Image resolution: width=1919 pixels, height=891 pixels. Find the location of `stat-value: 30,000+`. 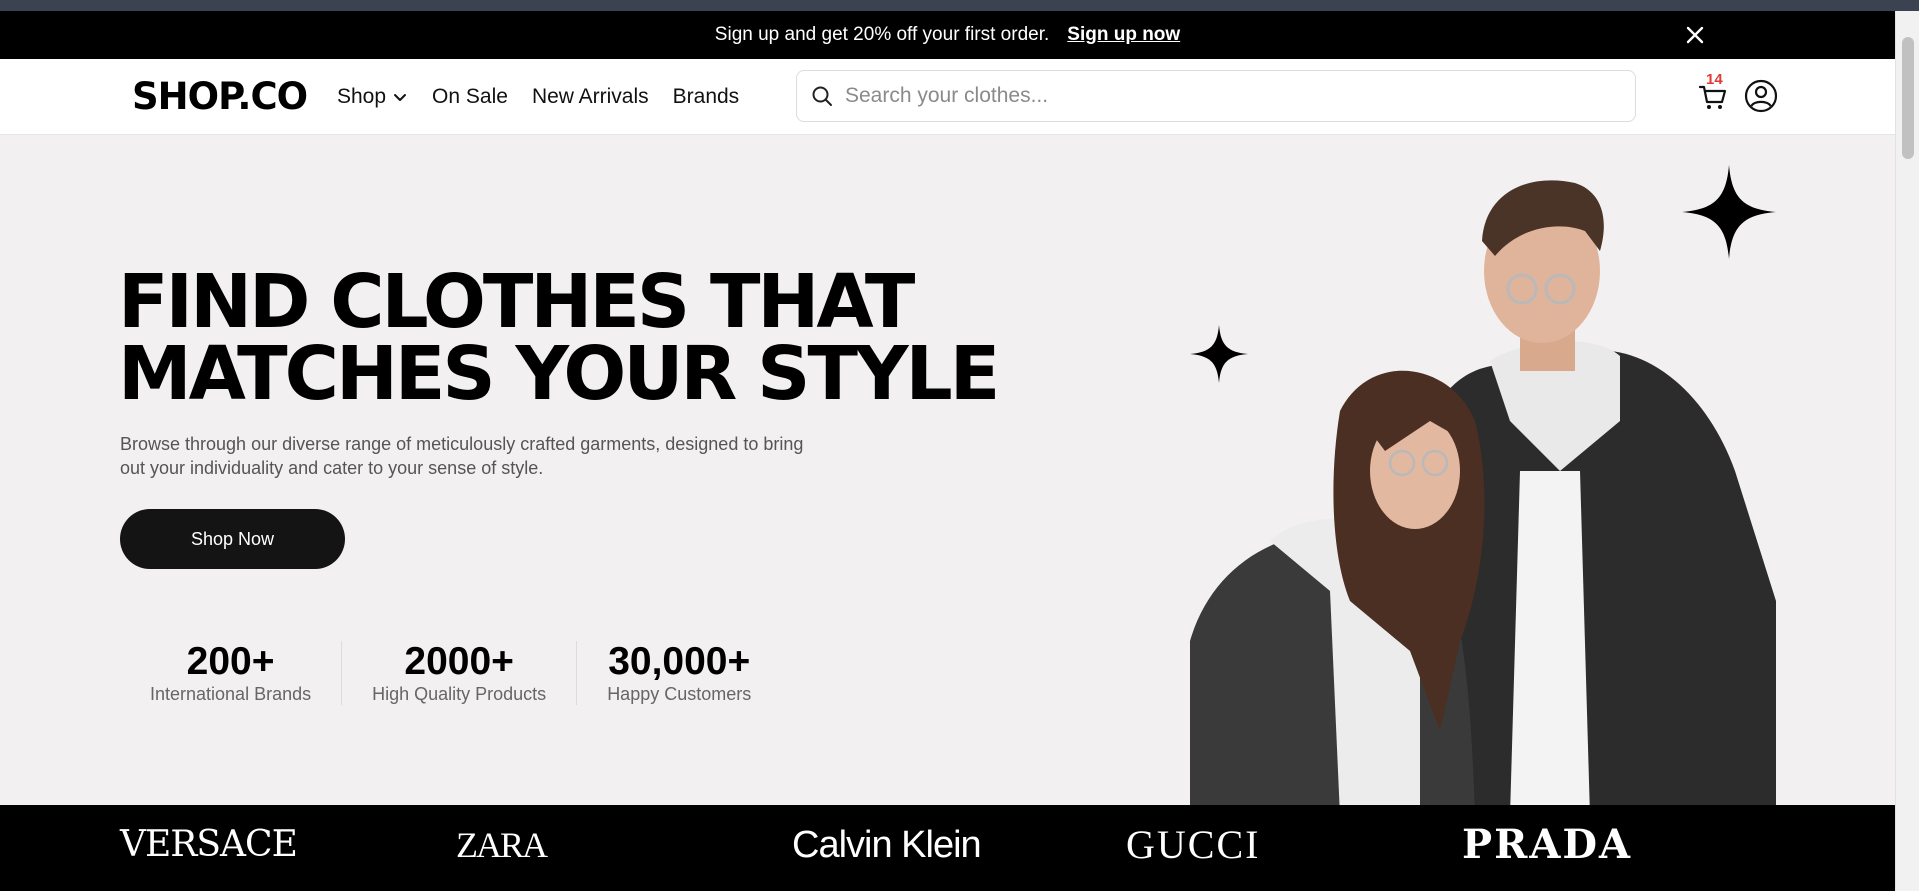

stat-value: 30,000+ is located at coordinates (679, 661).